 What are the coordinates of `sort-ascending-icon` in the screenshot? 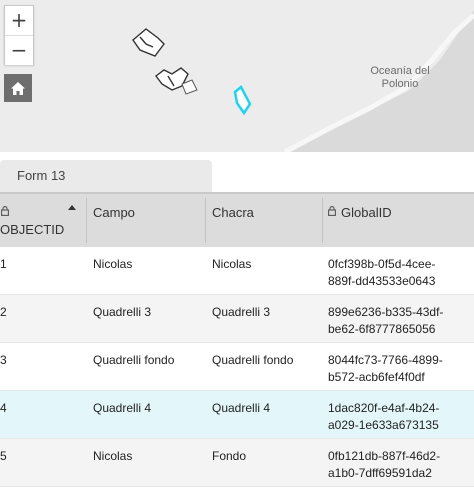 It's located at (72, 207).